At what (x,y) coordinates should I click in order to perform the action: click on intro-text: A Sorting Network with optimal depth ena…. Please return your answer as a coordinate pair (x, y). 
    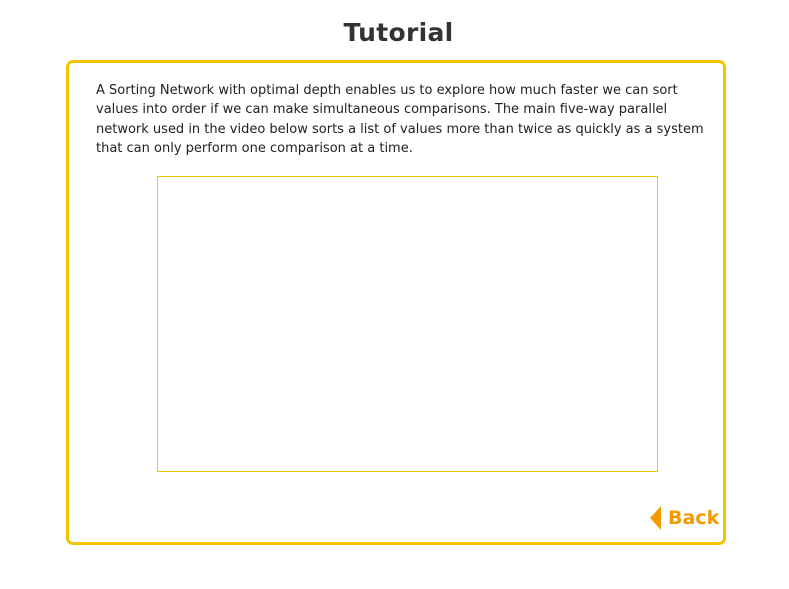
    Looking at the image, I should click on (400, 120).